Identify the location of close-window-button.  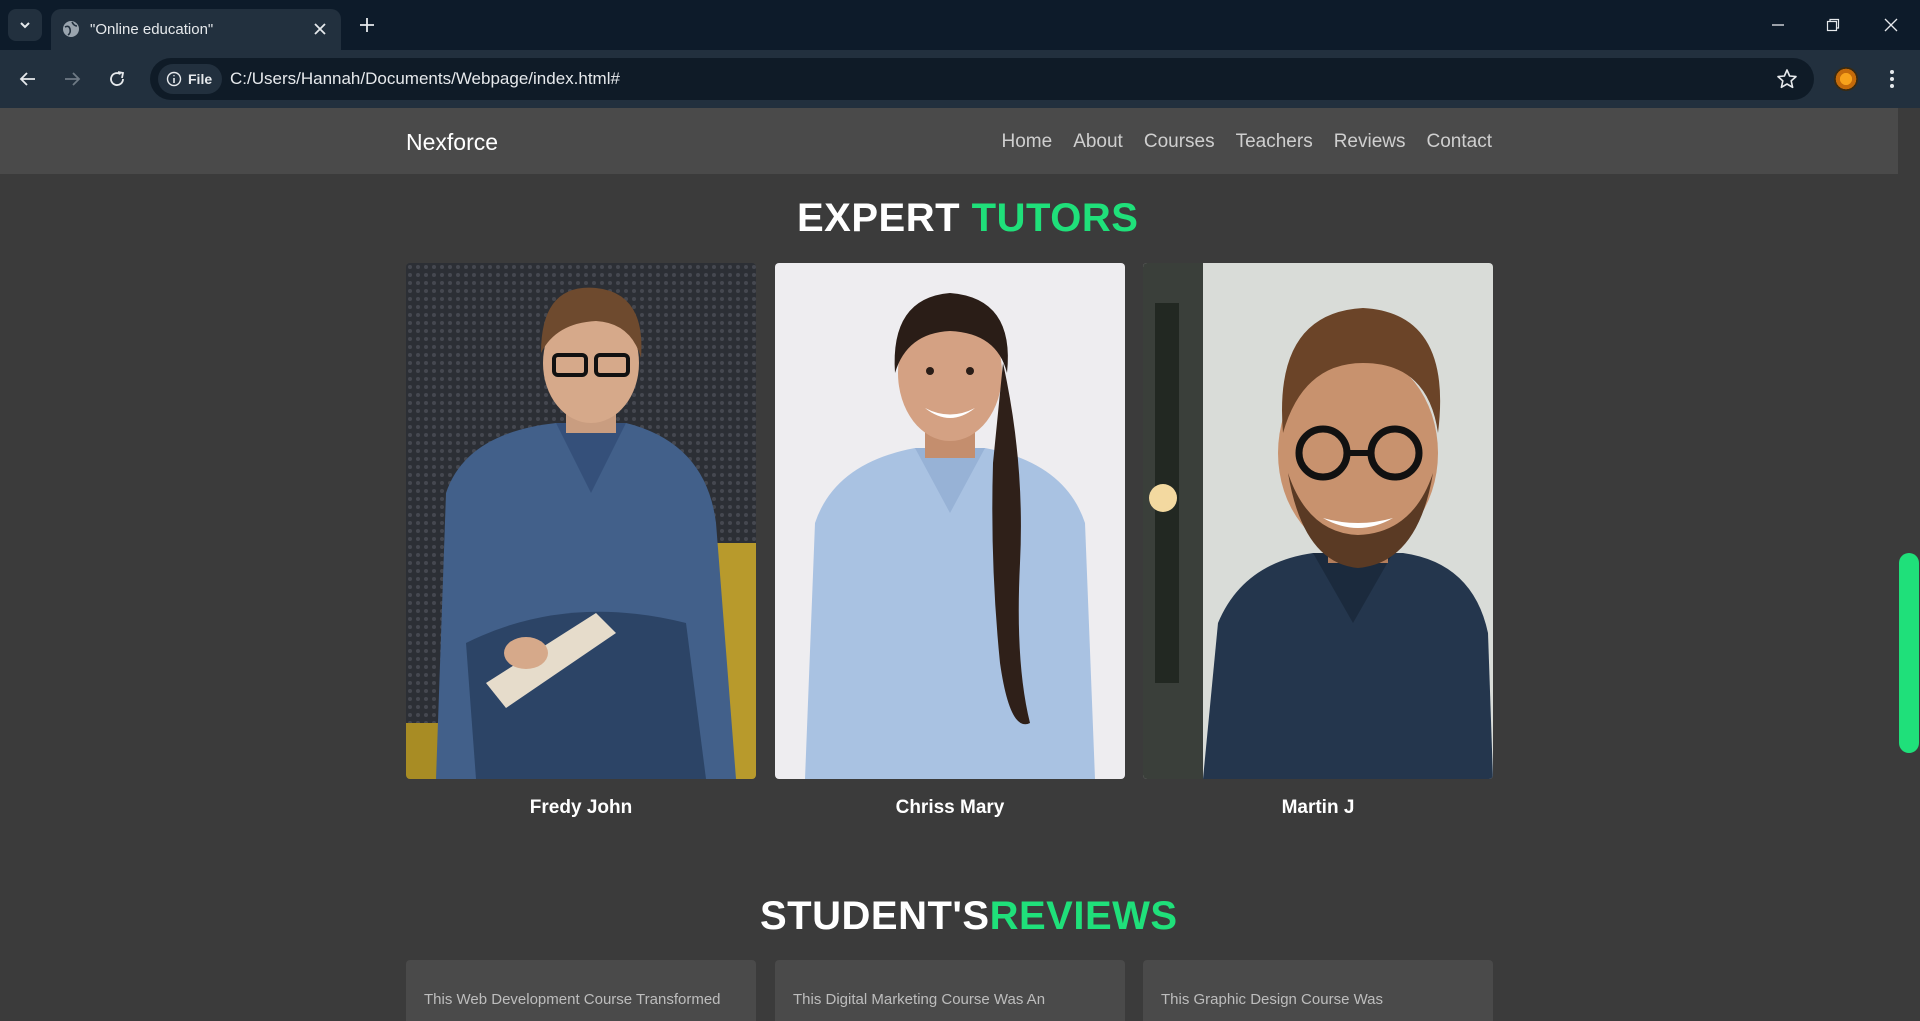
(1891, 25).